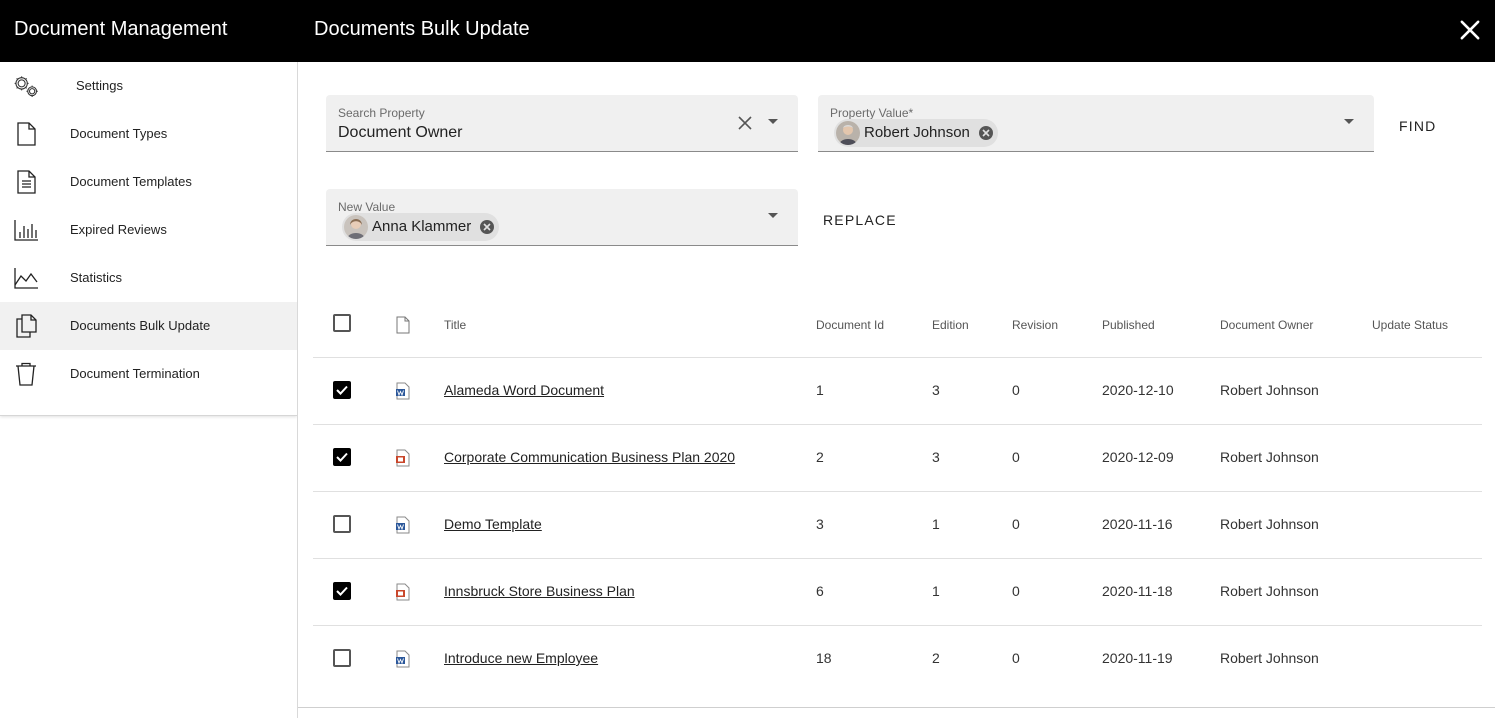  I want to click on trash-icon, so click(26, 374).